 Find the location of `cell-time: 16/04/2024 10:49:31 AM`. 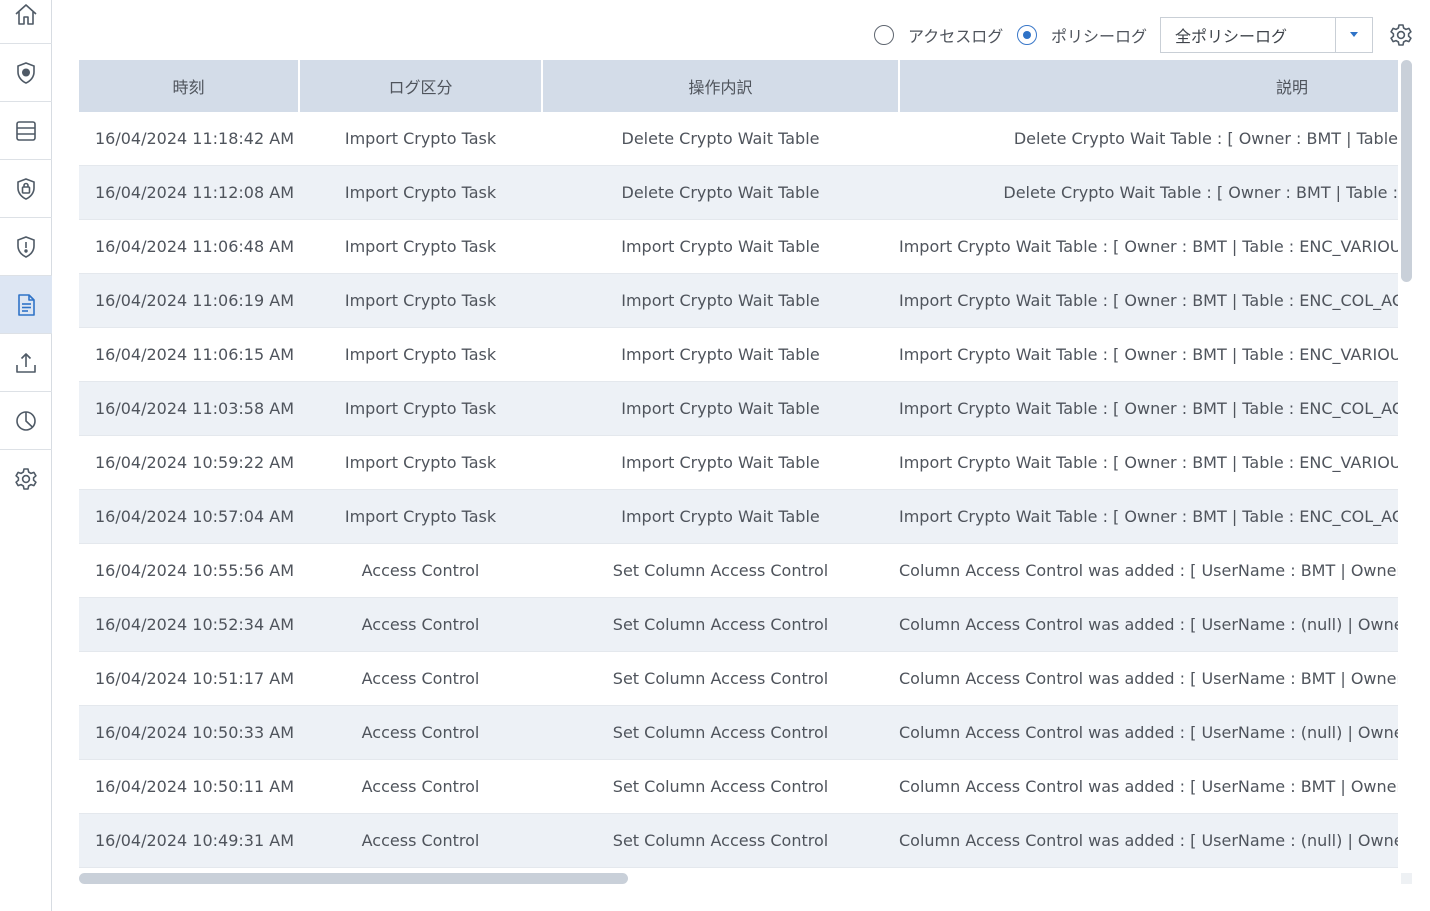

cell-time: 16/04/2024 10:49:31 AM is located at coordinates (189, 840).